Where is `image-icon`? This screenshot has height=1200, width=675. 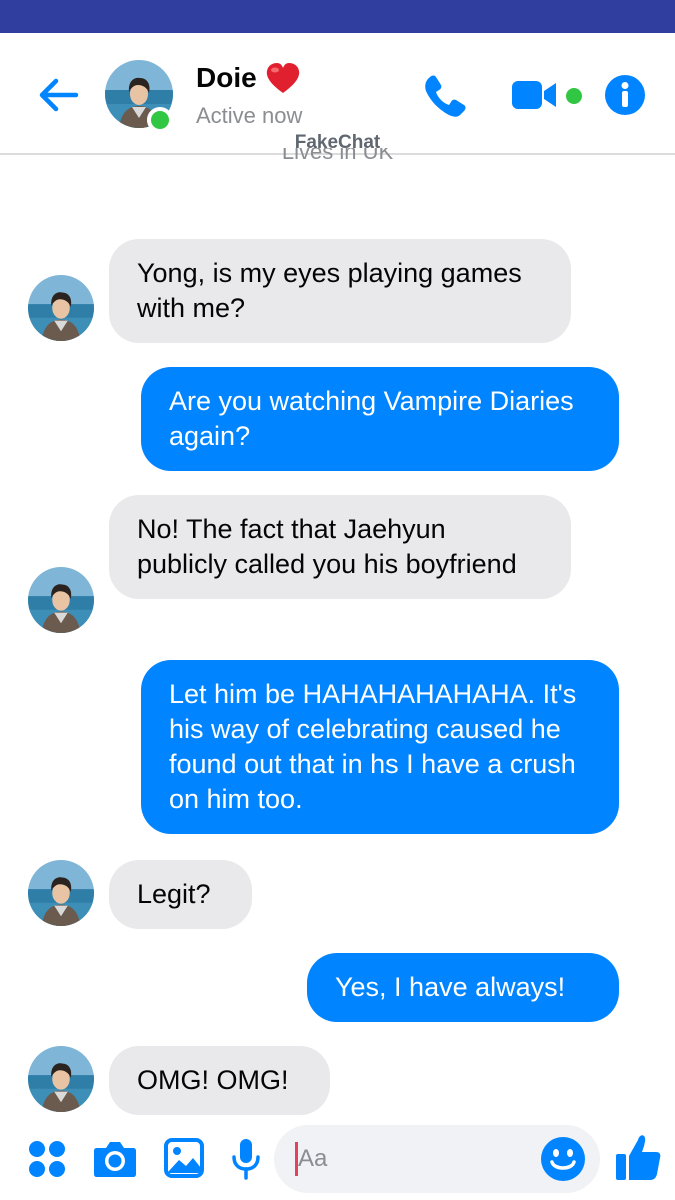 image-icon is located at coordinates (184, 1158).